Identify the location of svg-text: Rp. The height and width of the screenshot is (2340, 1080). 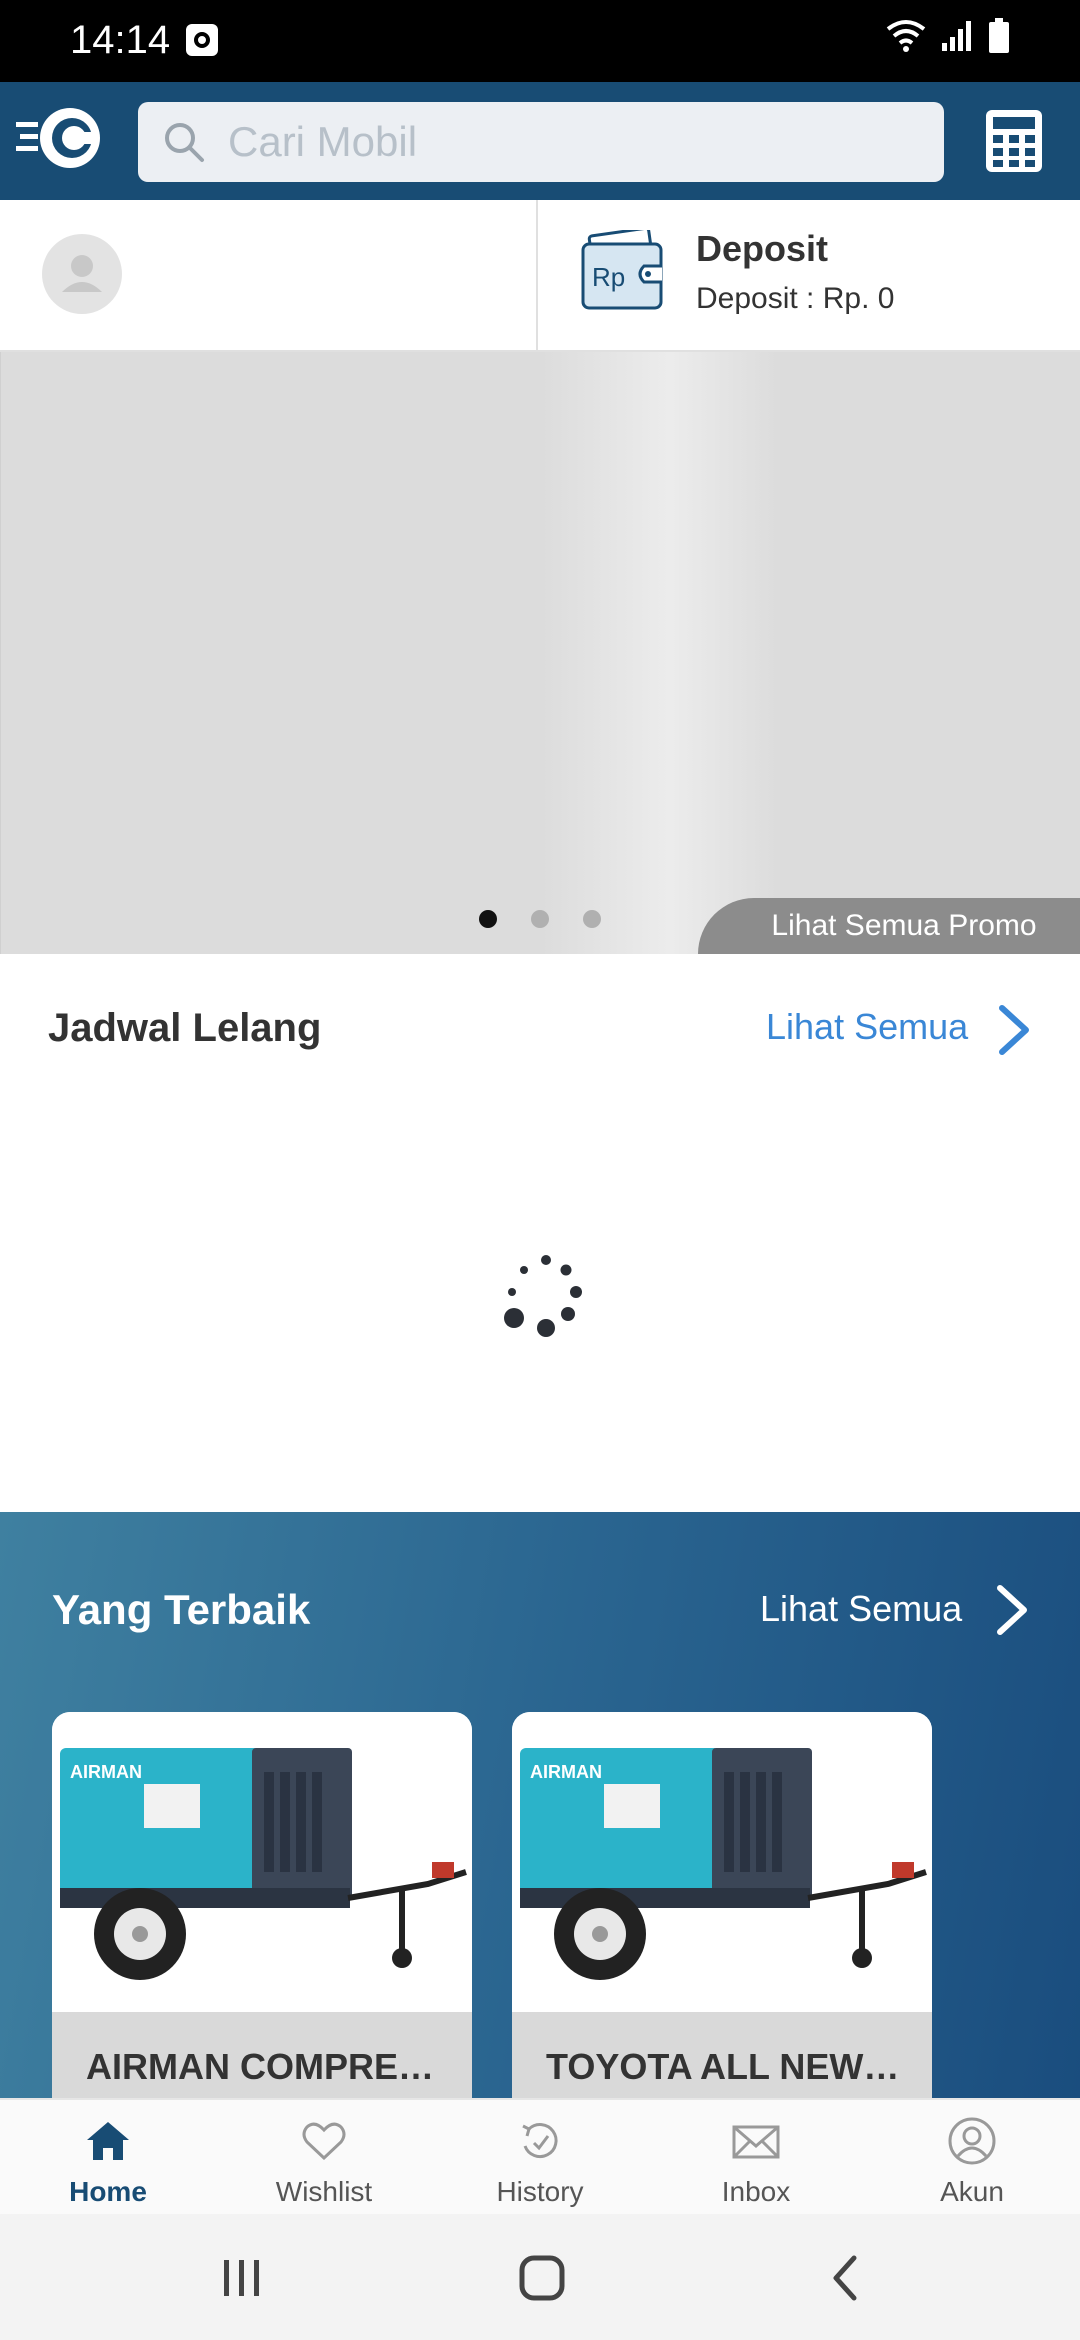
(608, 277).